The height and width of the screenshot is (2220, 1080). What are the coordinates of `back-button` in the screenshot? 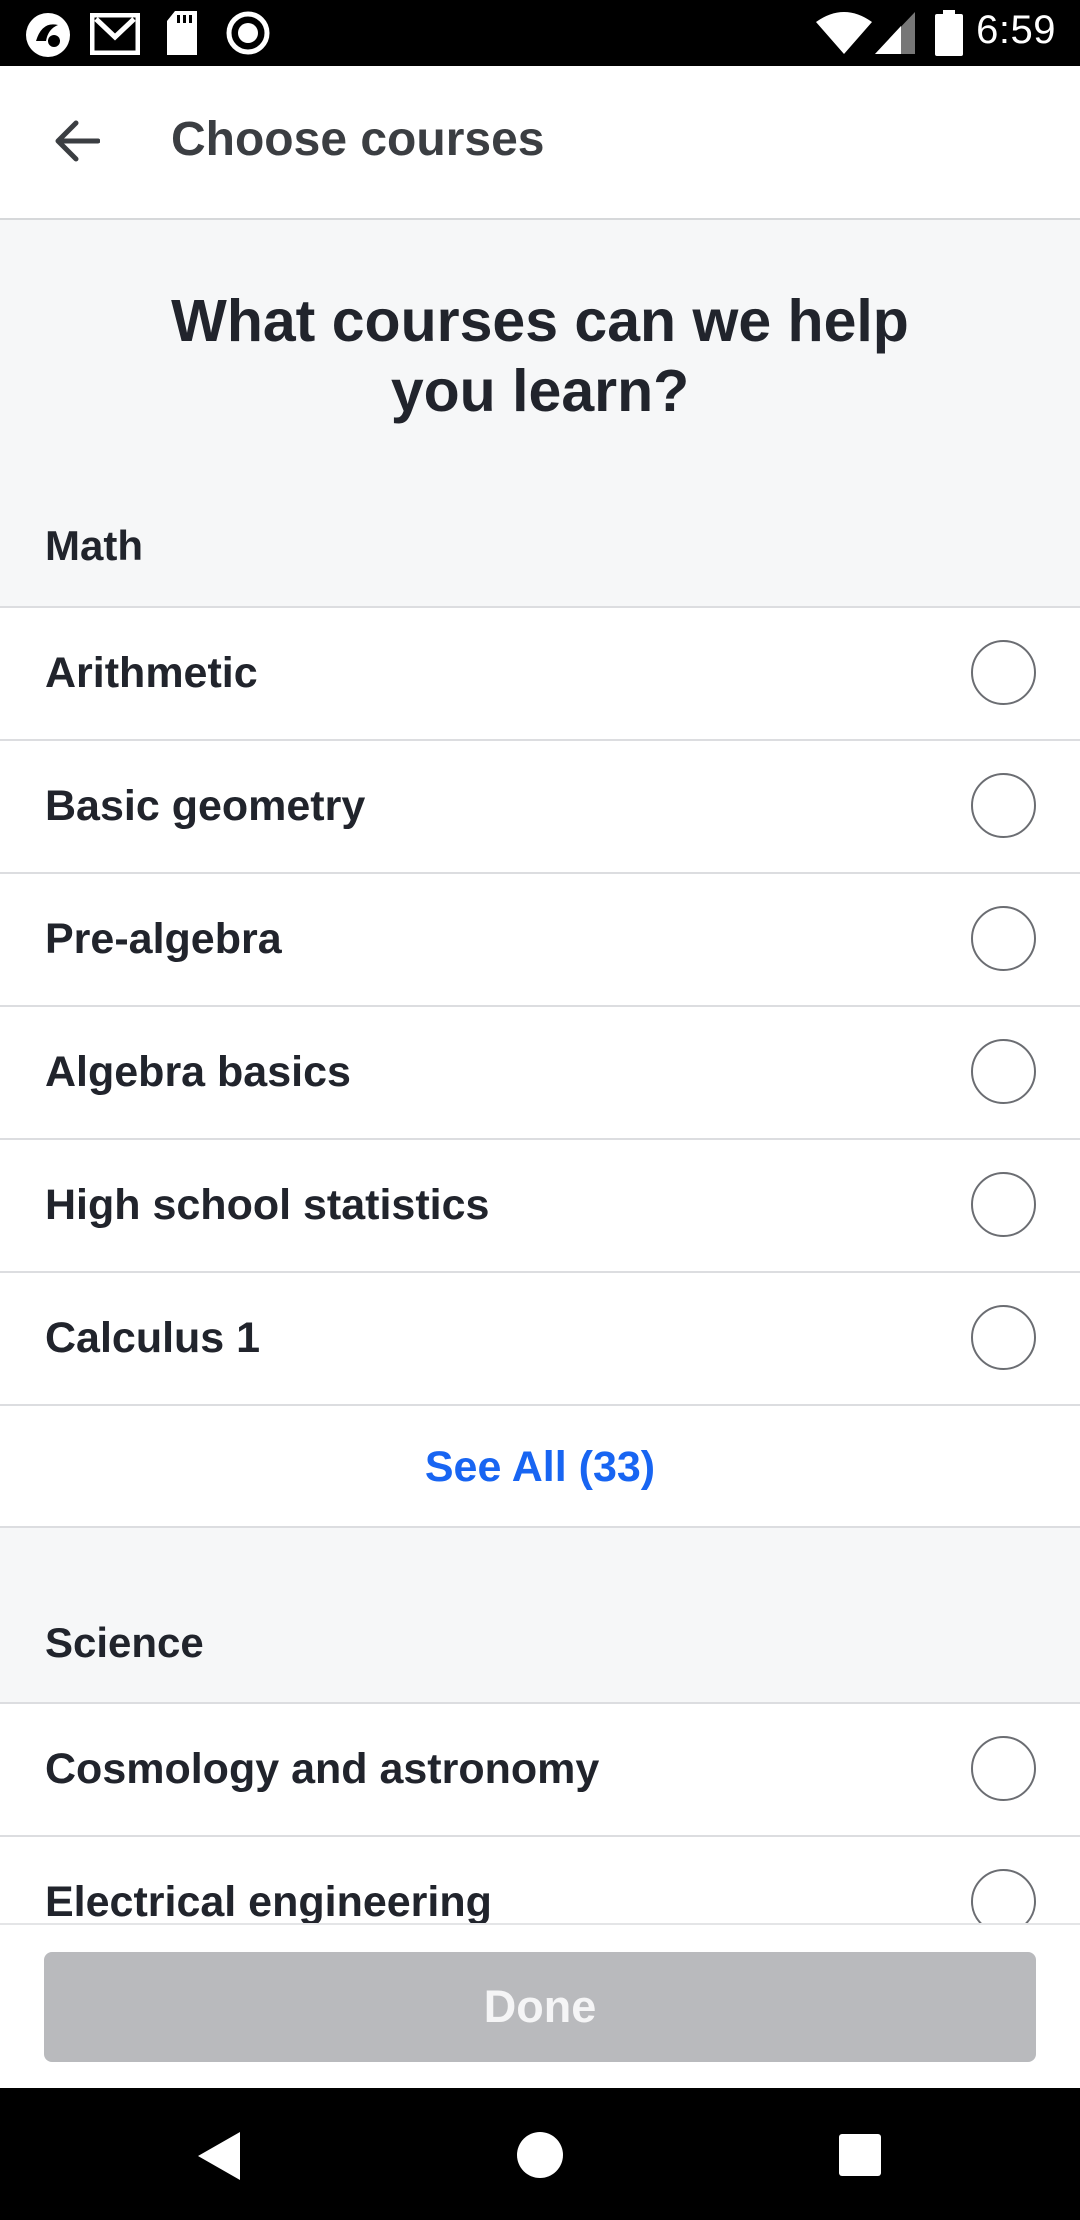 It's located at (76, 143).